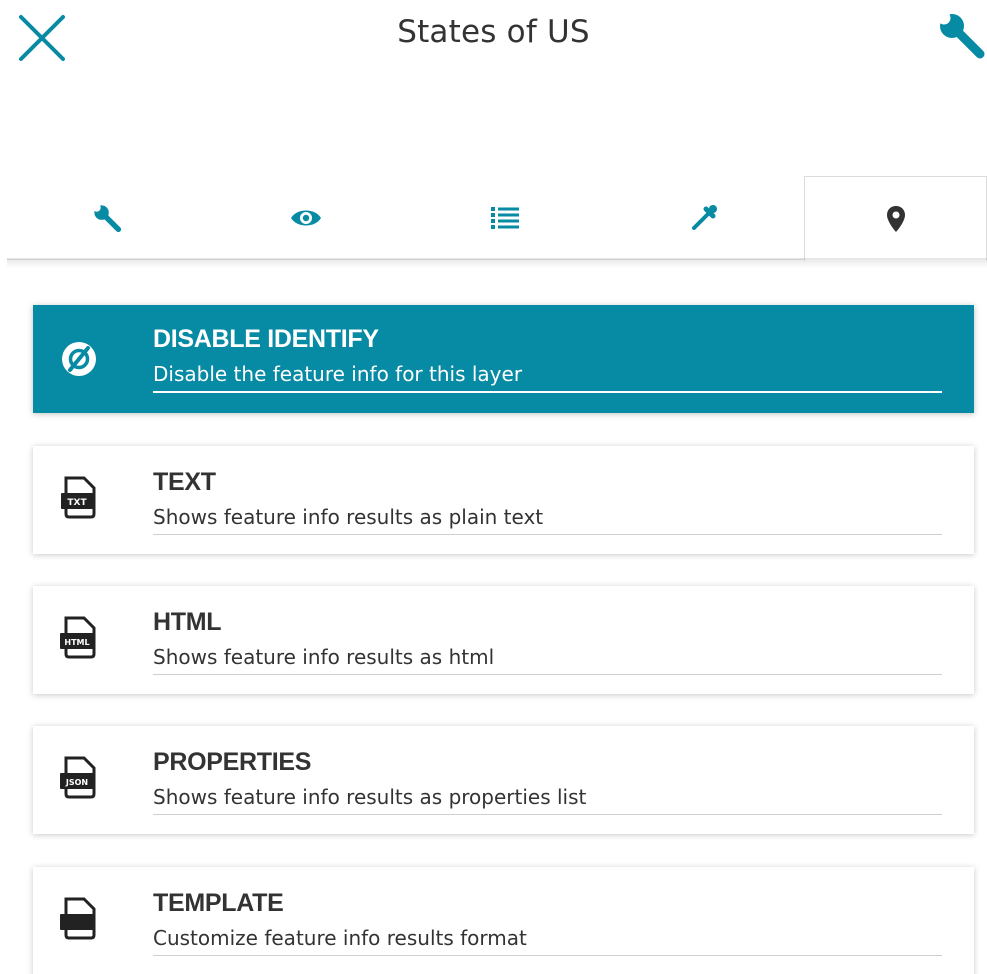  What do you see at coordinates (79, 919) in the screenshot?
I see `template-file-icon` at bounding box center [79, 919].